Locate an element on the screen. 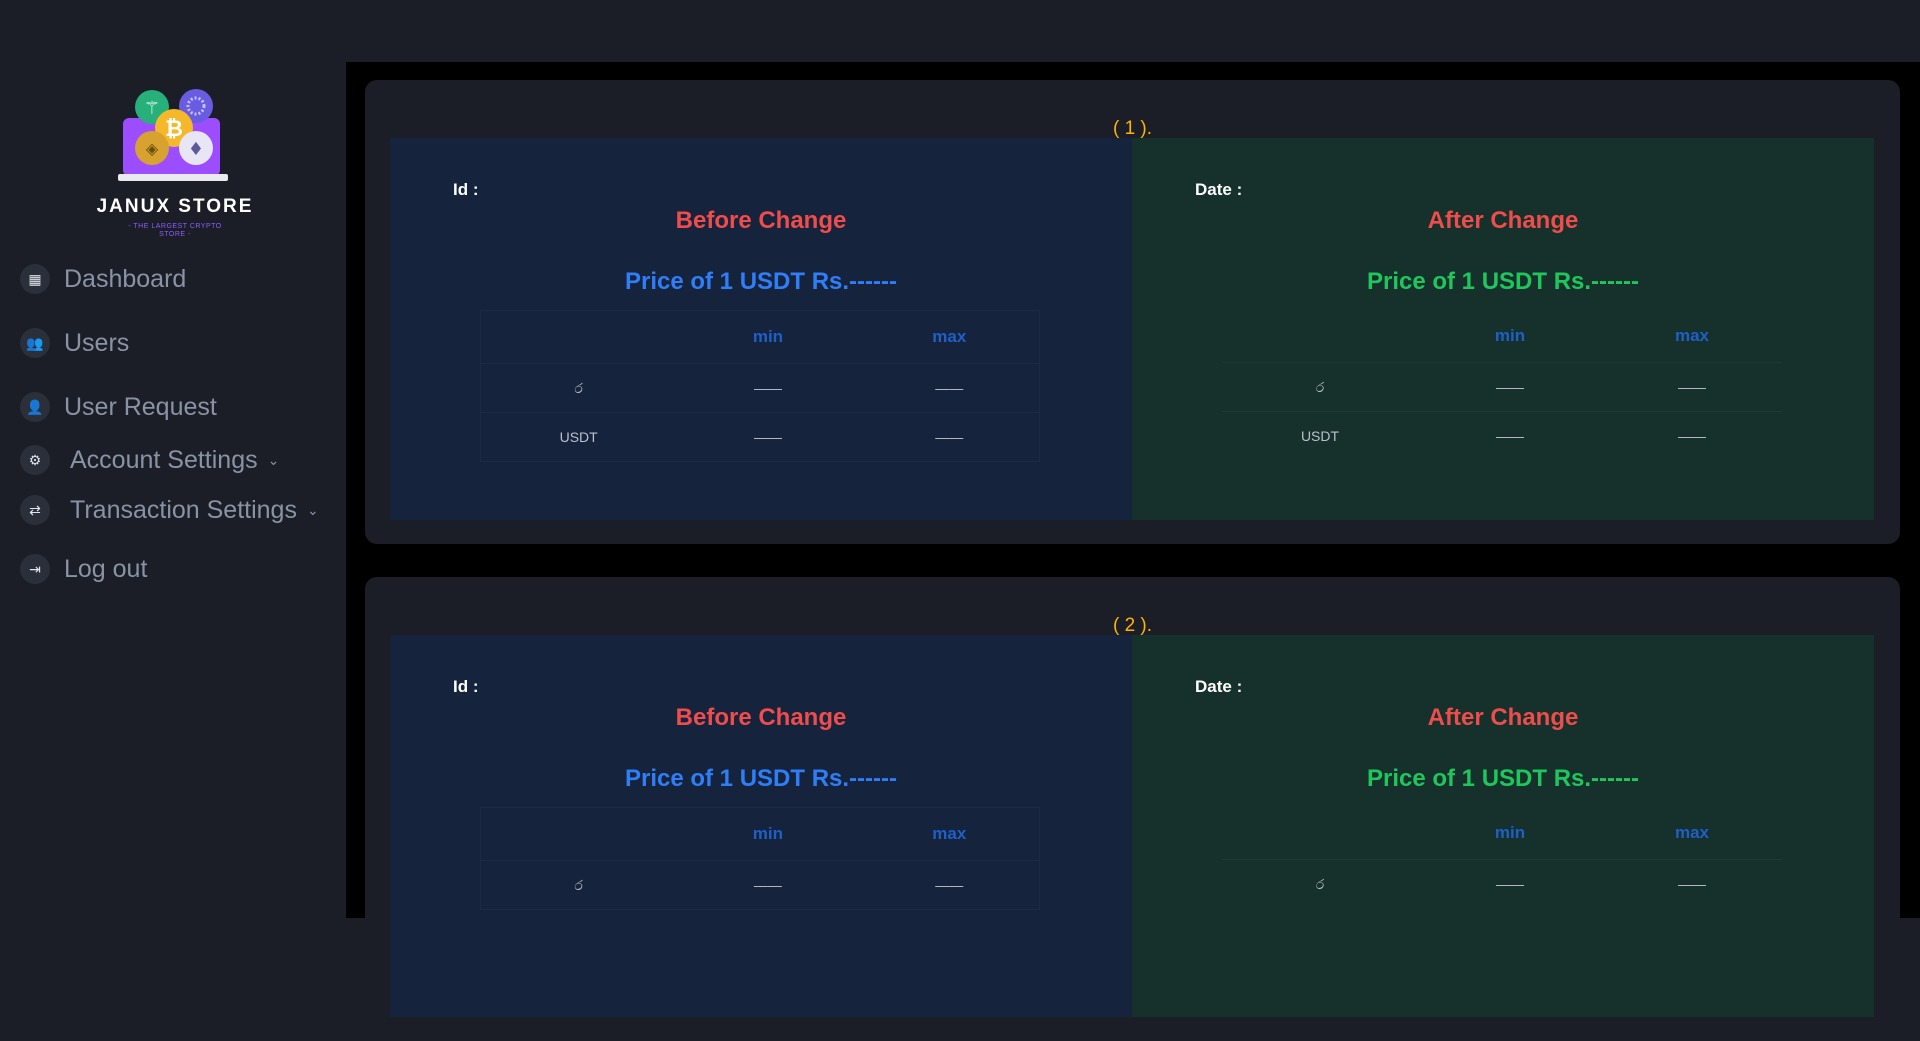 This screenshot has width=1920, height=1041. swap-icon: ⇄ is located at coordinates (35, 510).